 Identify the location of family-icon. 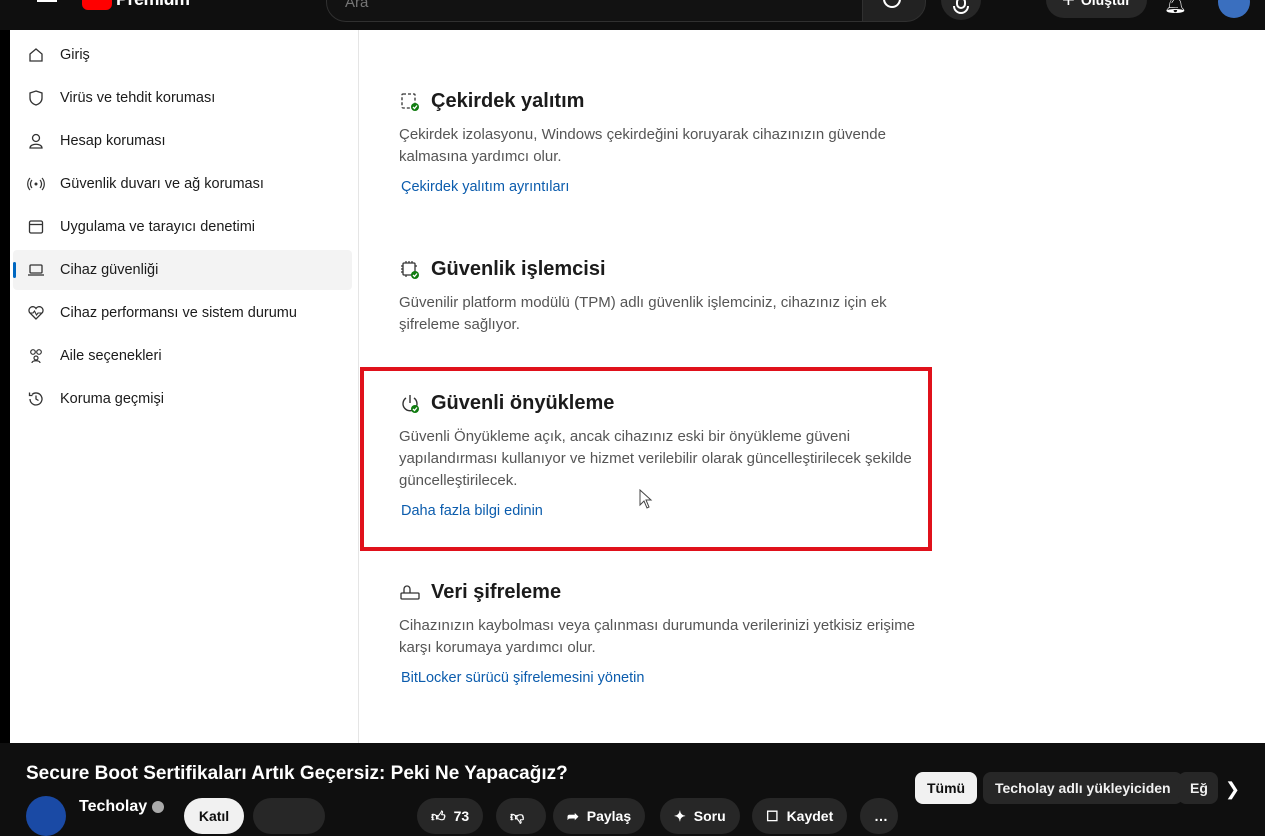
(36, 356).